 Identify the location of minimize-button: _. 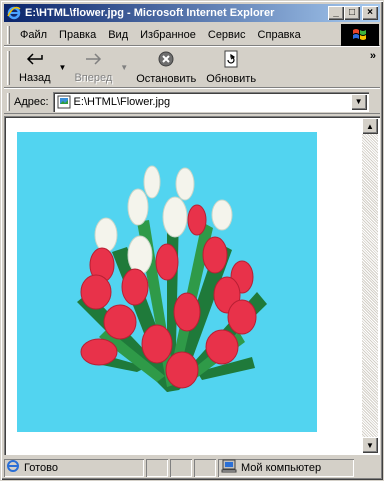
(336, 13).